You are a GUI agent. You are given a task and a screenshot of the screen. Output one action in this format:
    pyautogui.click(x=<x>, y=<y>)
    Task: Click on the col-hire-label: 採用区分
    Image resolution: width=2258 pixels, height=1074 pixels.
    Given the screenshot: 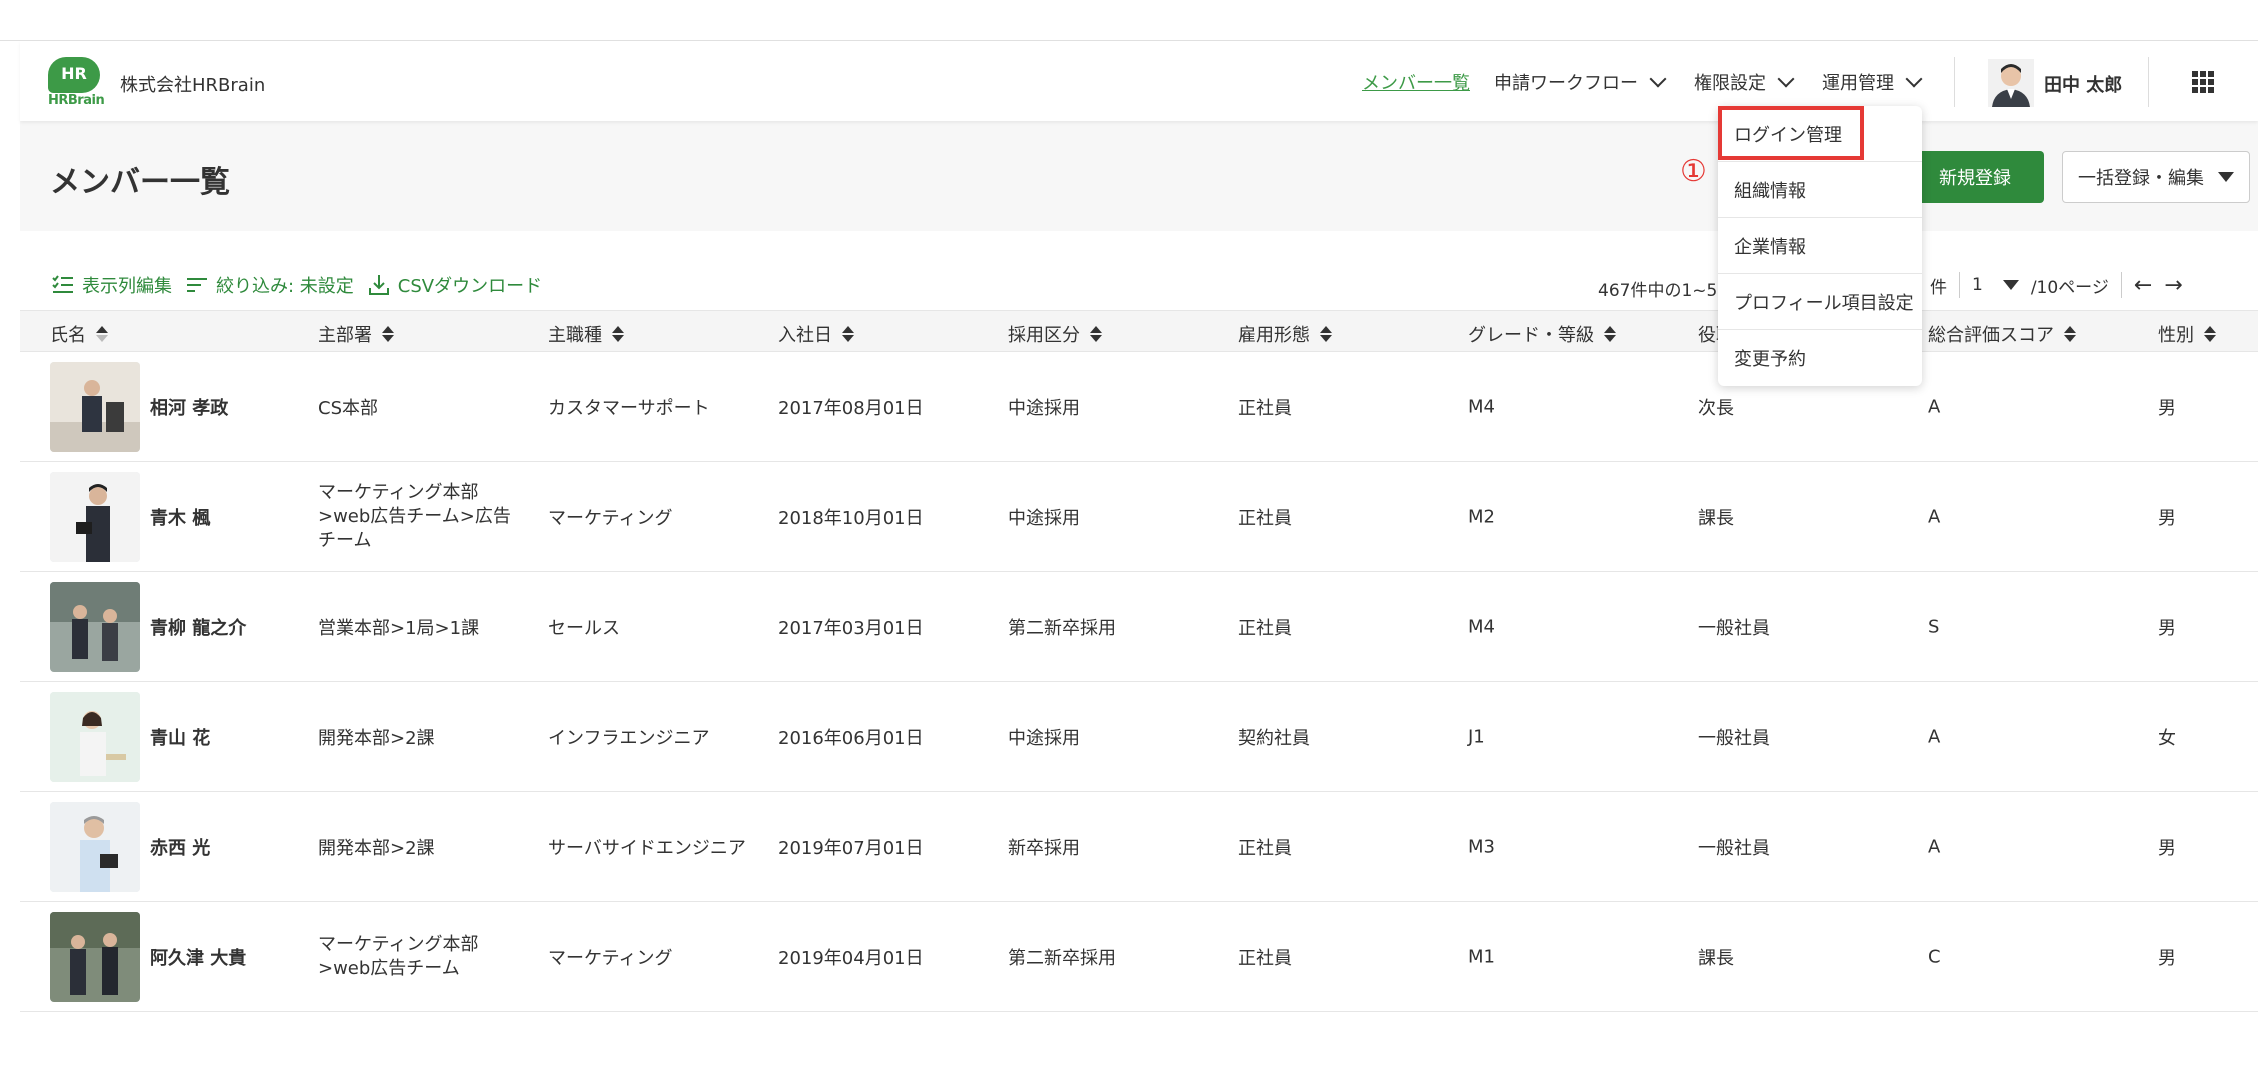 What is the action you would take?
    pyautogui.click(x=1044, y=335)
    